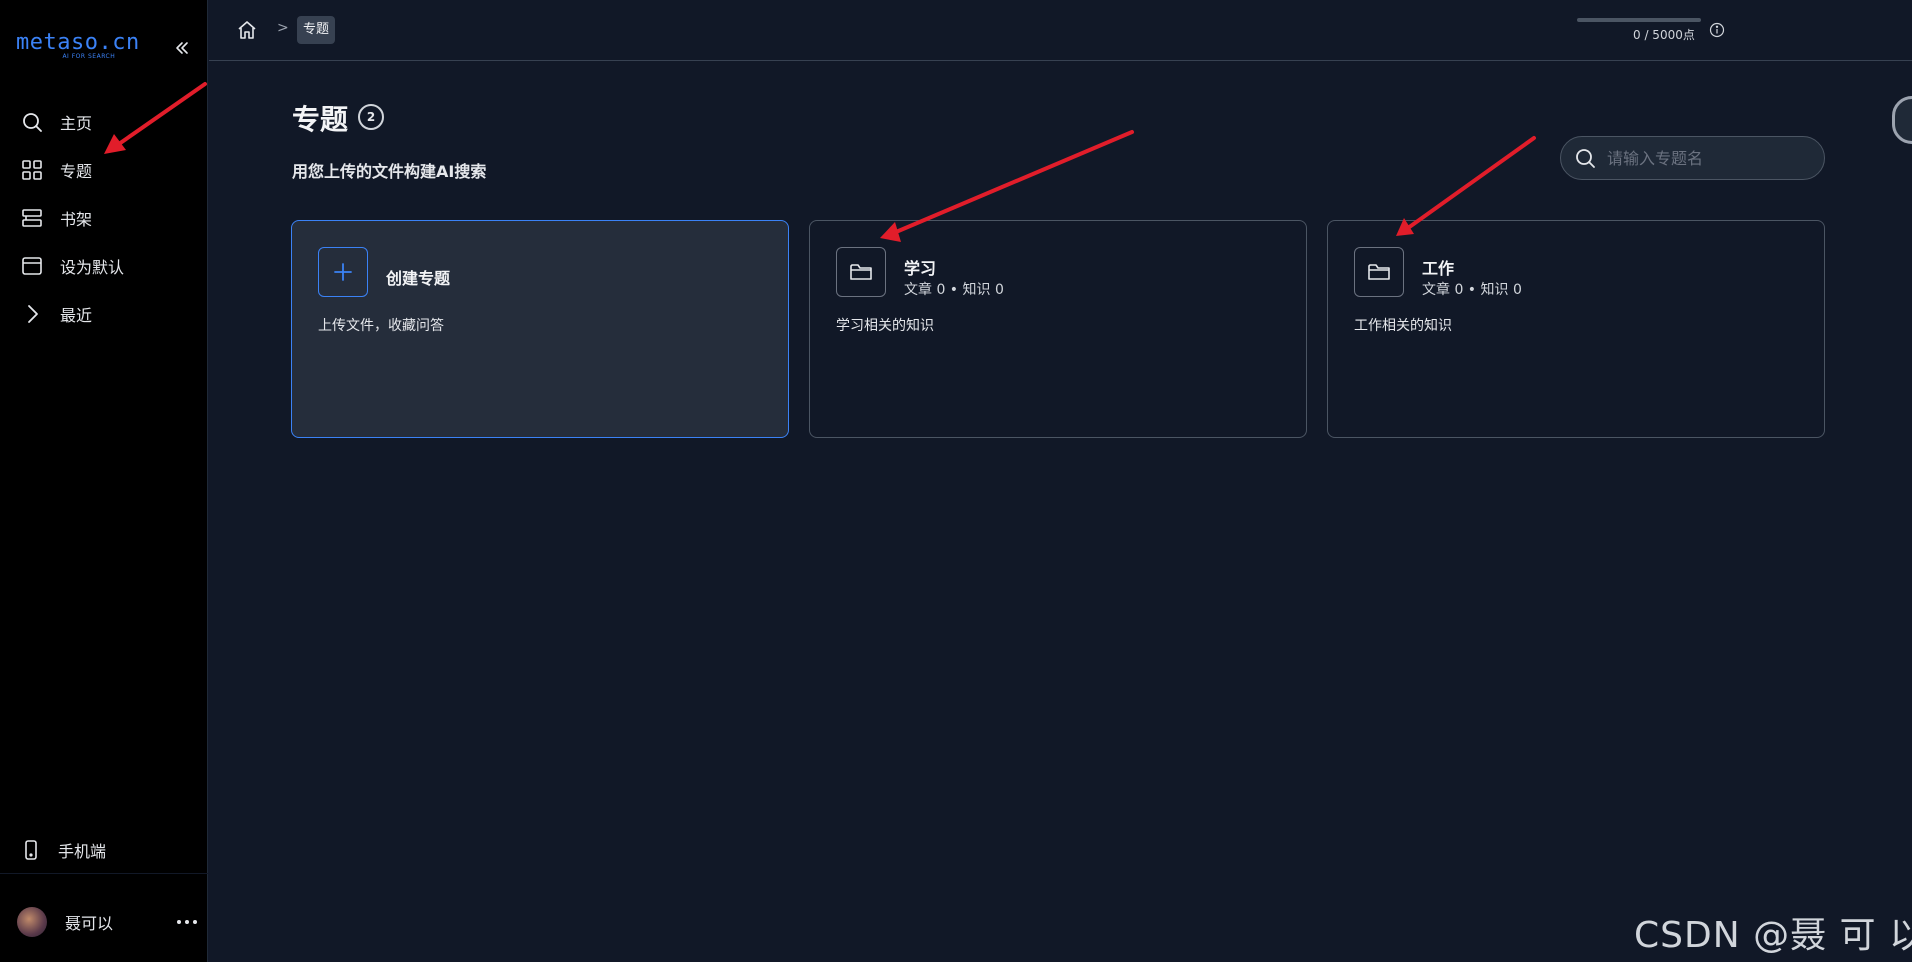 The width and height of the screenshot is (1912, 962). I want to click on info-icon, so click(1717, 30).